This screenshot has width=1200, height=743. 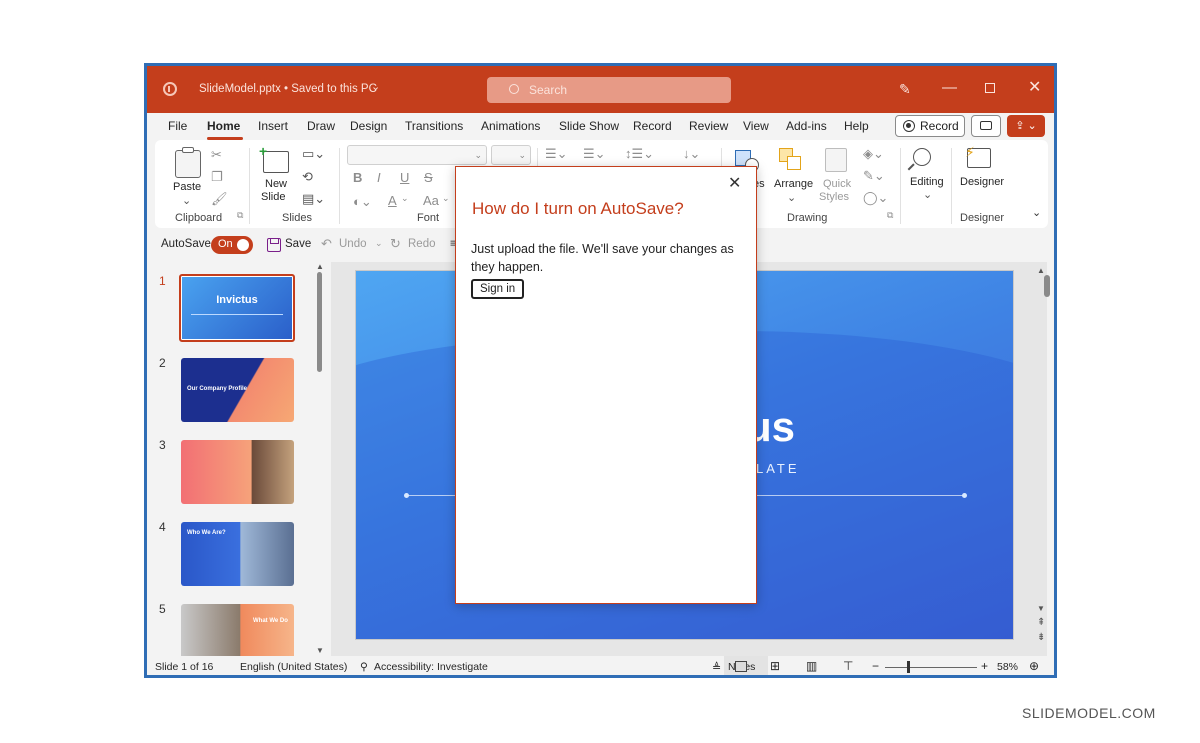 What do you see at coordinates (368, 126) in the screenshot?
I see `tab-design: Design` at bounding box center [368, 126].